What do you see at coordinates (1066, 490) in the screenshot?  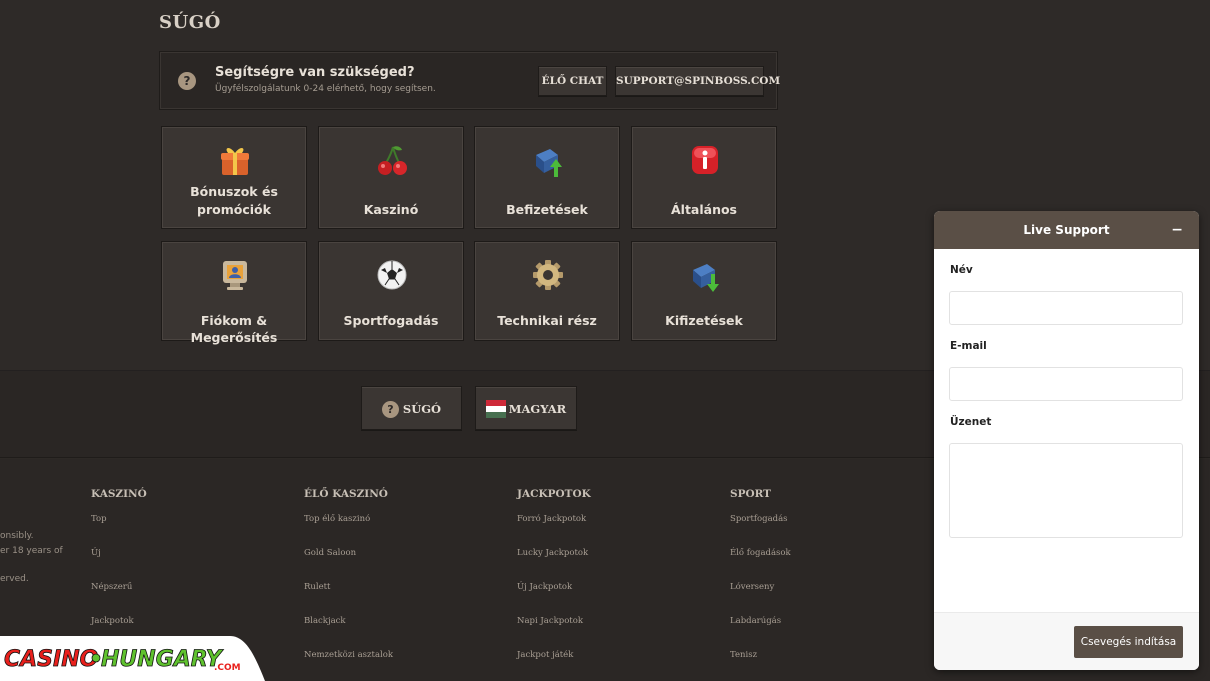 I see `message-textarea` at bounding box center [1066, 490].